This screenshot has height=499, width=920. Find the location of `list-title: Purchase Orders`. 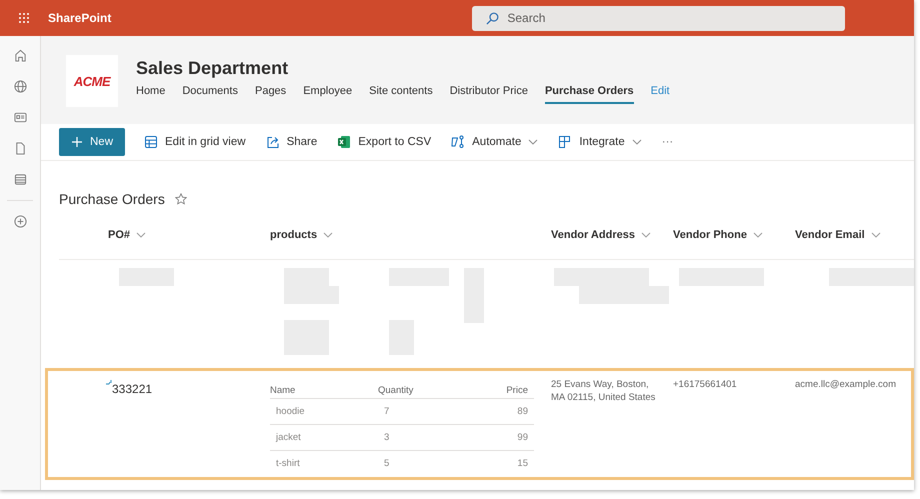

list-title: Purchase Orders is located at coordinates (112, 199).